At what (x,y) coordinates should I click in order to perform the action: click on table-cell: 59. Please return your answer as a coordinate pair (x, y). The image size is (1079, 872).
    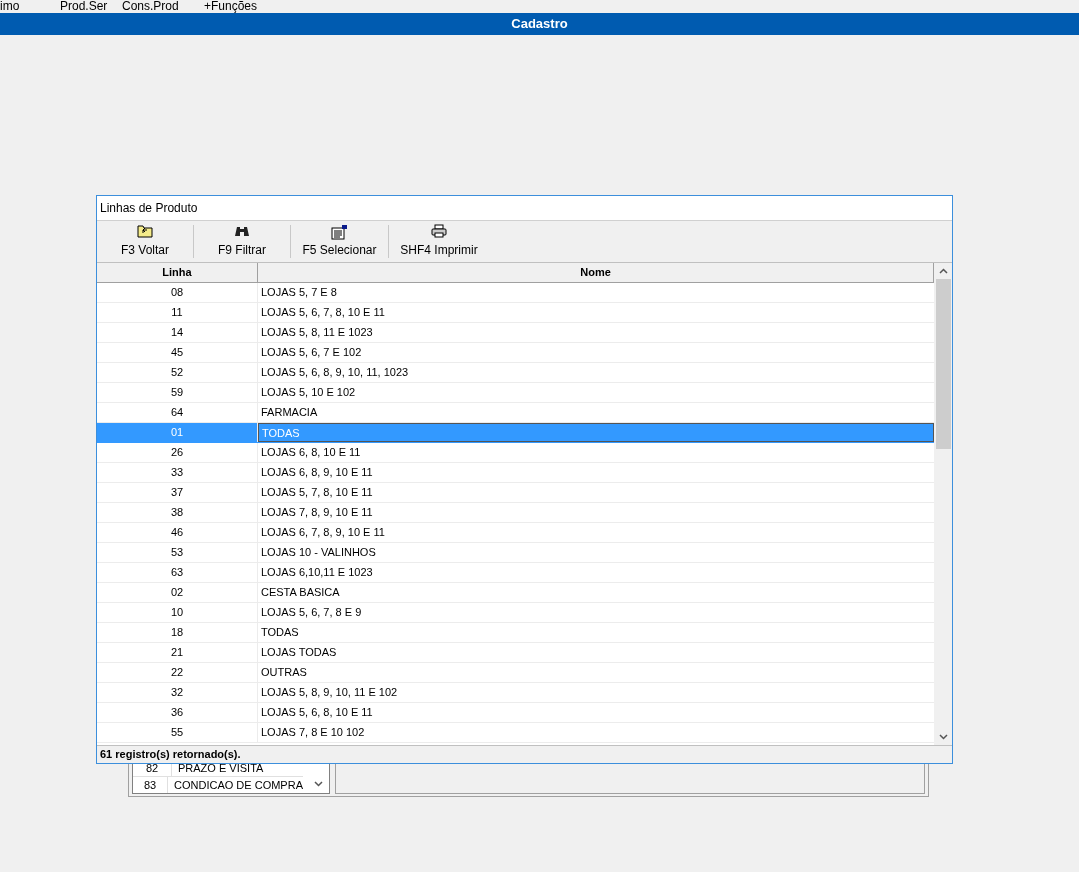
    Looking at the image, I should click on (177, 392).